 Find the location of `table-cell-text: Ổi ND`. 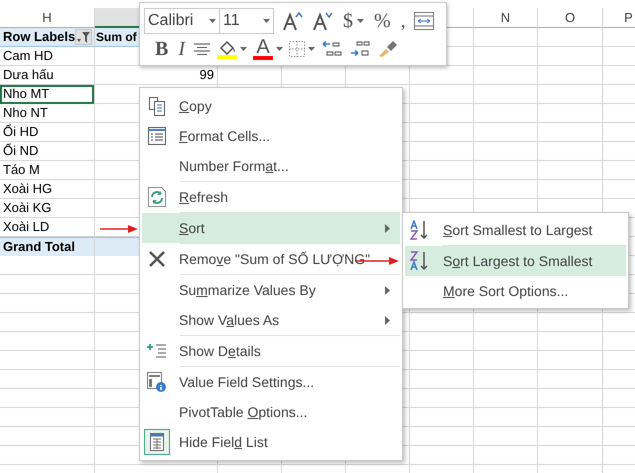

table-cell-text: Ổi ND is located at coordinates (21, 151).